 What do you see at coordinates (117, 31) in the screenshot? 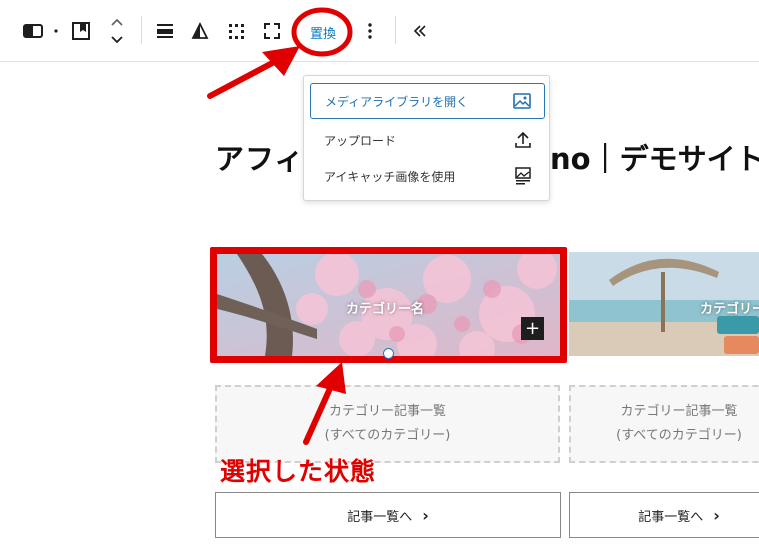
I see `move-up-down-icon` at bounding box center [117, 31].